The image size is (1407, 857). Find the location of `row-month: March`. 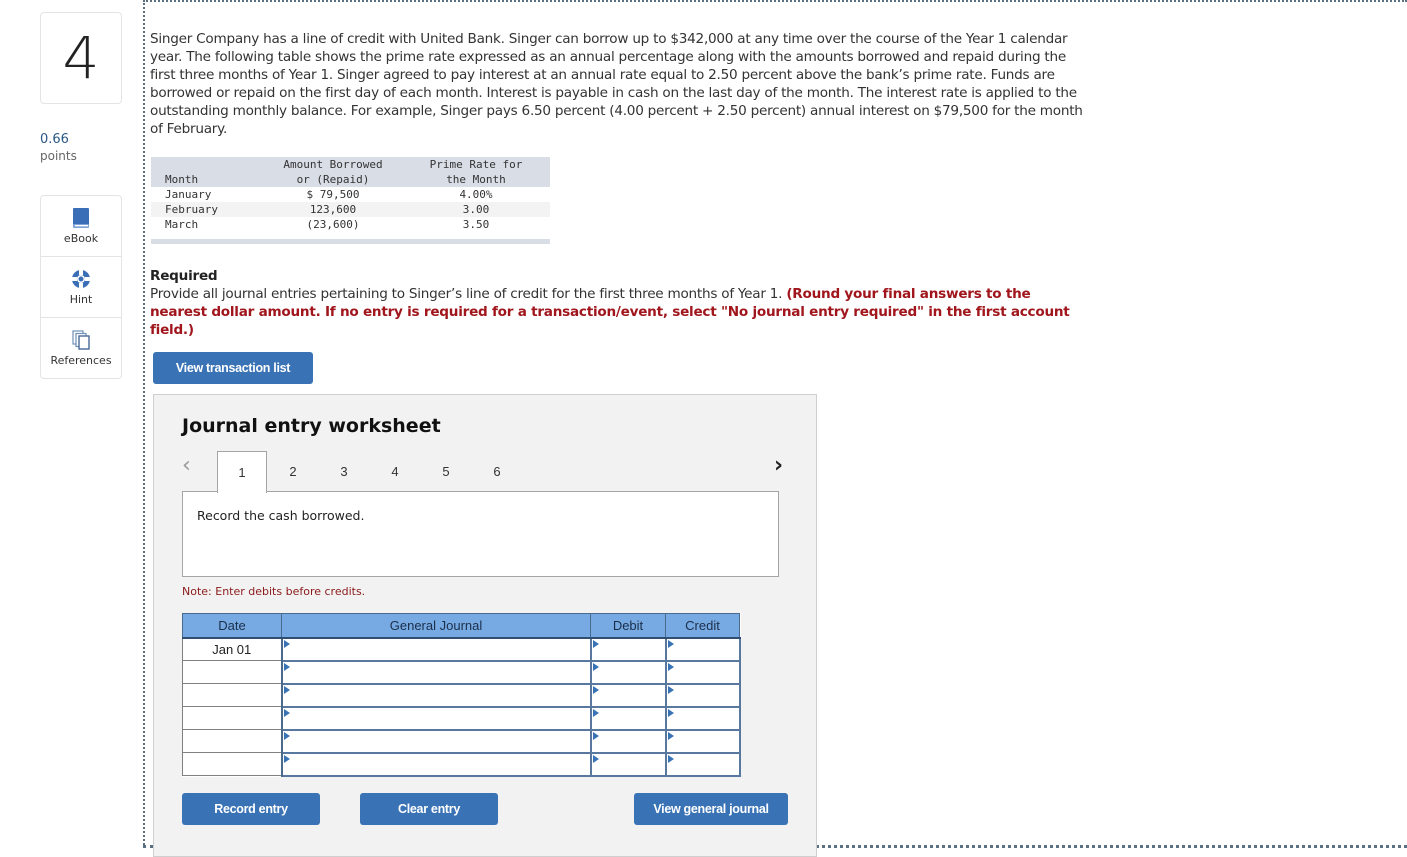

row-month: March is located at coordinates (182, 224).